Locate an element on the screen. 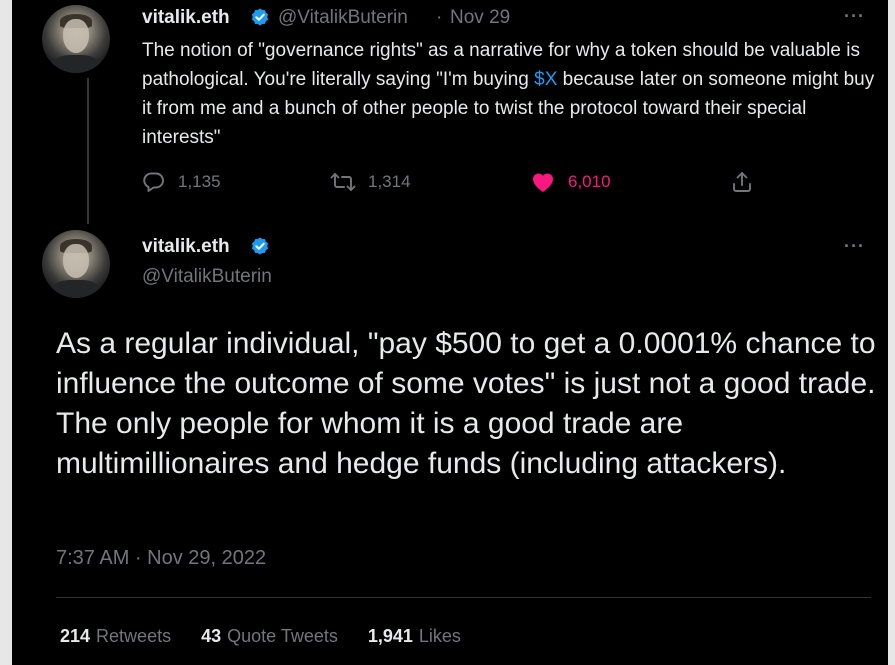 The height and width of the screenshot is (665, 895). cashtag-link: $X is located at coordinates (545, 79).